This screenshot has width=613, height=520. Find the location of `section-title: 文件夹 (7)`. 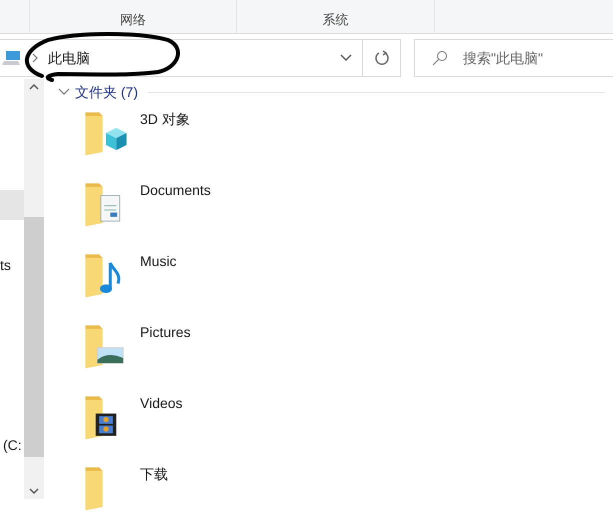

section-title: 文件夹 (7) is located at coordinates (106, 92).